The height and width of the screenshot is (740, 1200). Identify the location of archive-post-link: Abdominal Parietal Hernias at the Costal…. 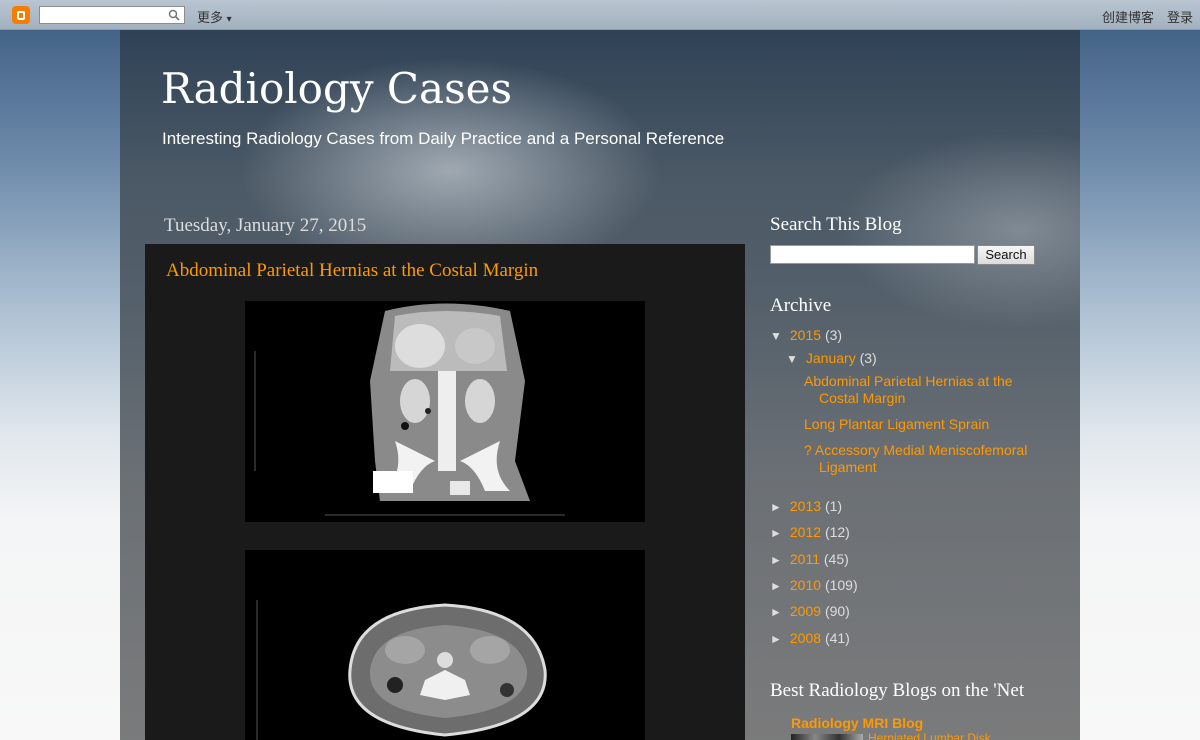
(919, 390).